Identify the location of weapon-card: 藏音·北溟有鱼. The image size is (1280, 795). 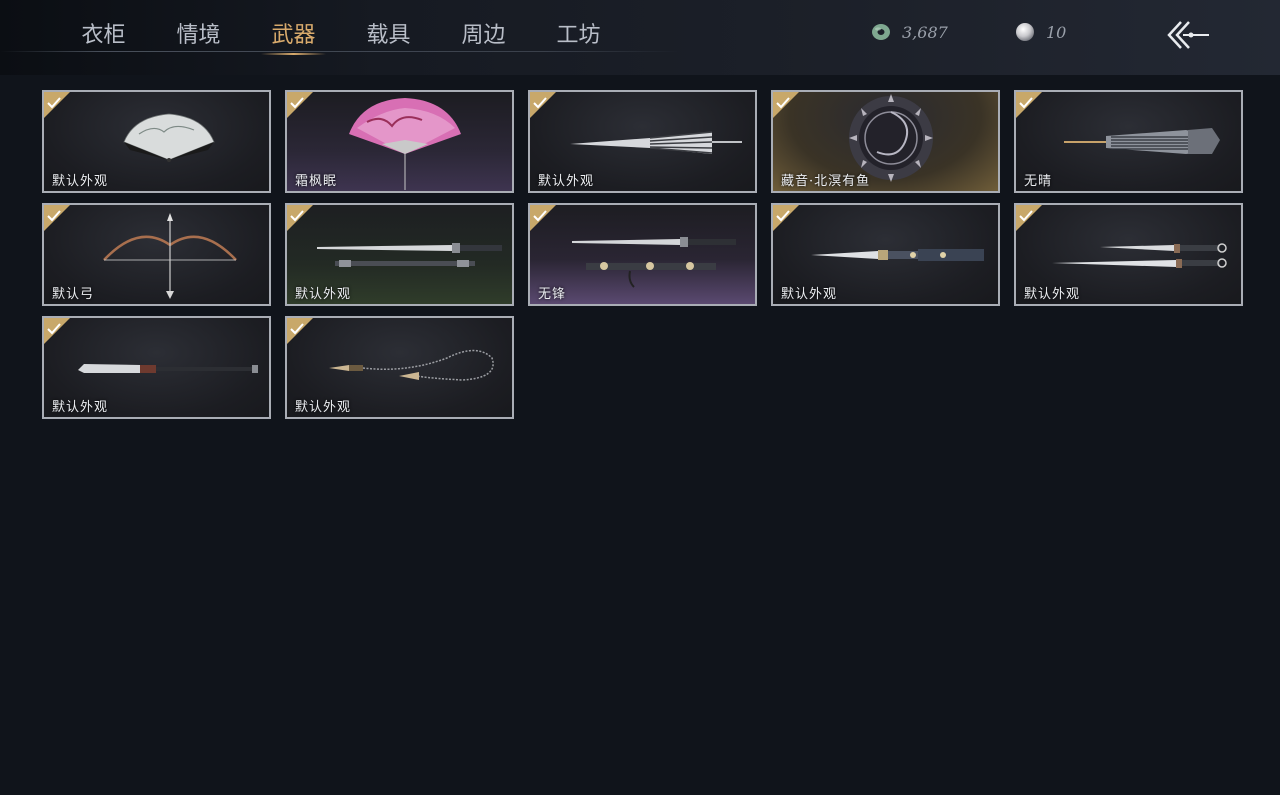
(885, 141).